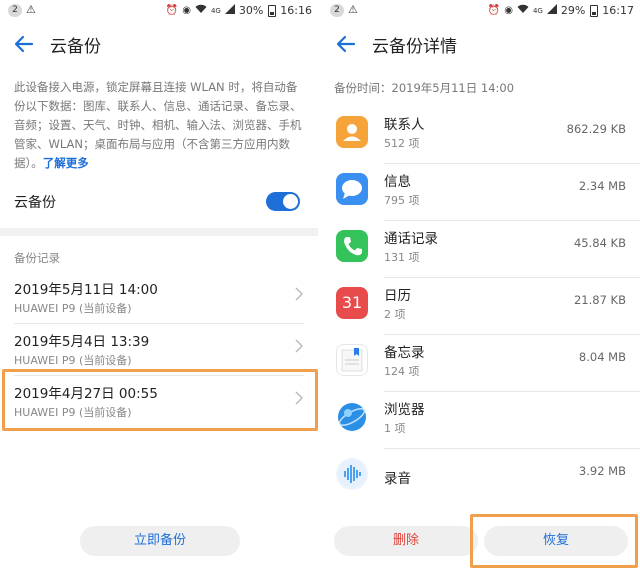 The height and width of the screenshot is (568, 640). I want to click on recorder-icon, so click(352, 474).